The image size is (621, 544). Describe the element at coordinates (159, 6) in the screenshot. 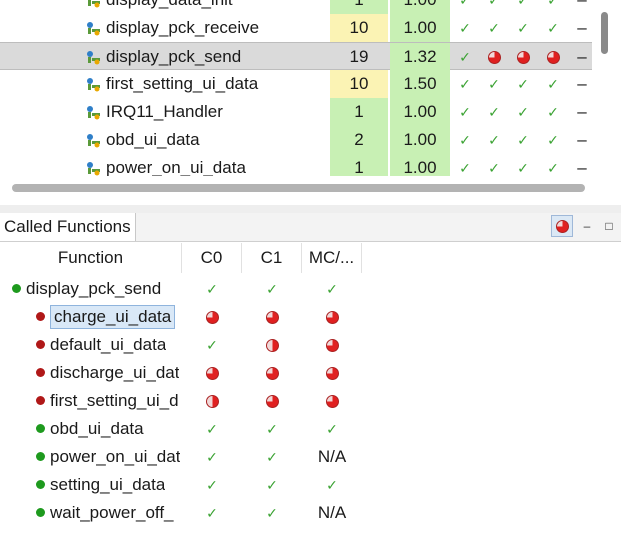

I see `function-name-cell: display_data_init` at that location.